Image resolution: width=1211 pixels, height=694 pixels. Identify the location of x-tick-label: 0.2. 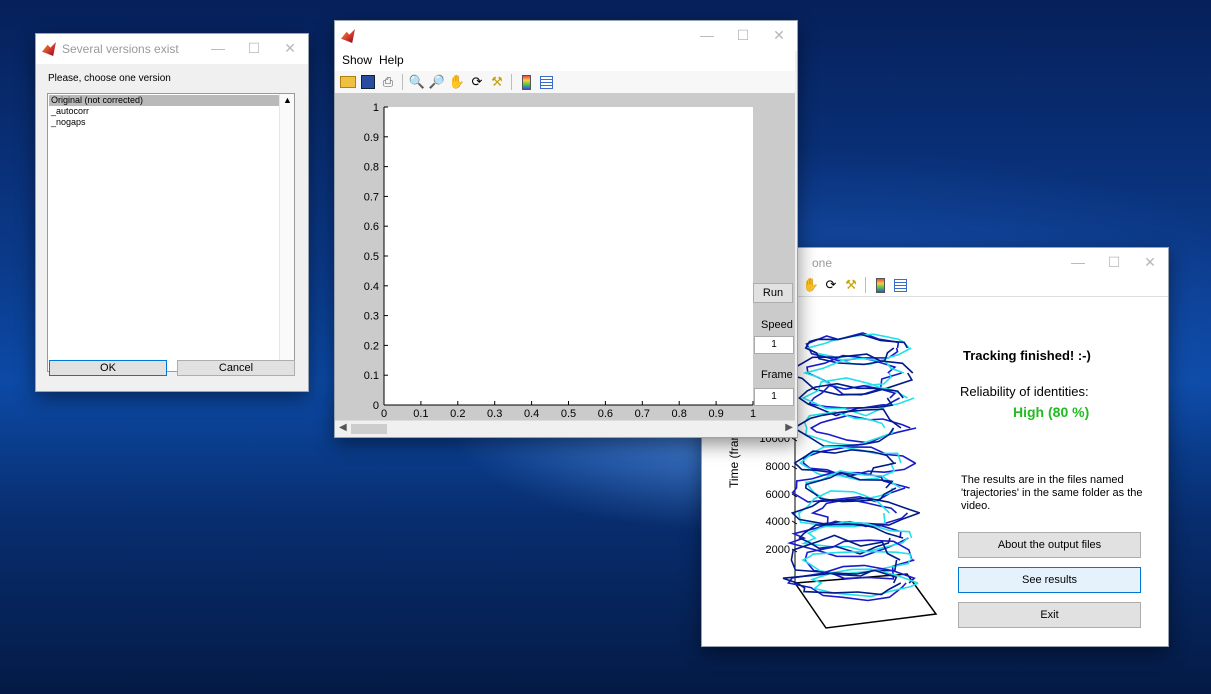
(457, 414).